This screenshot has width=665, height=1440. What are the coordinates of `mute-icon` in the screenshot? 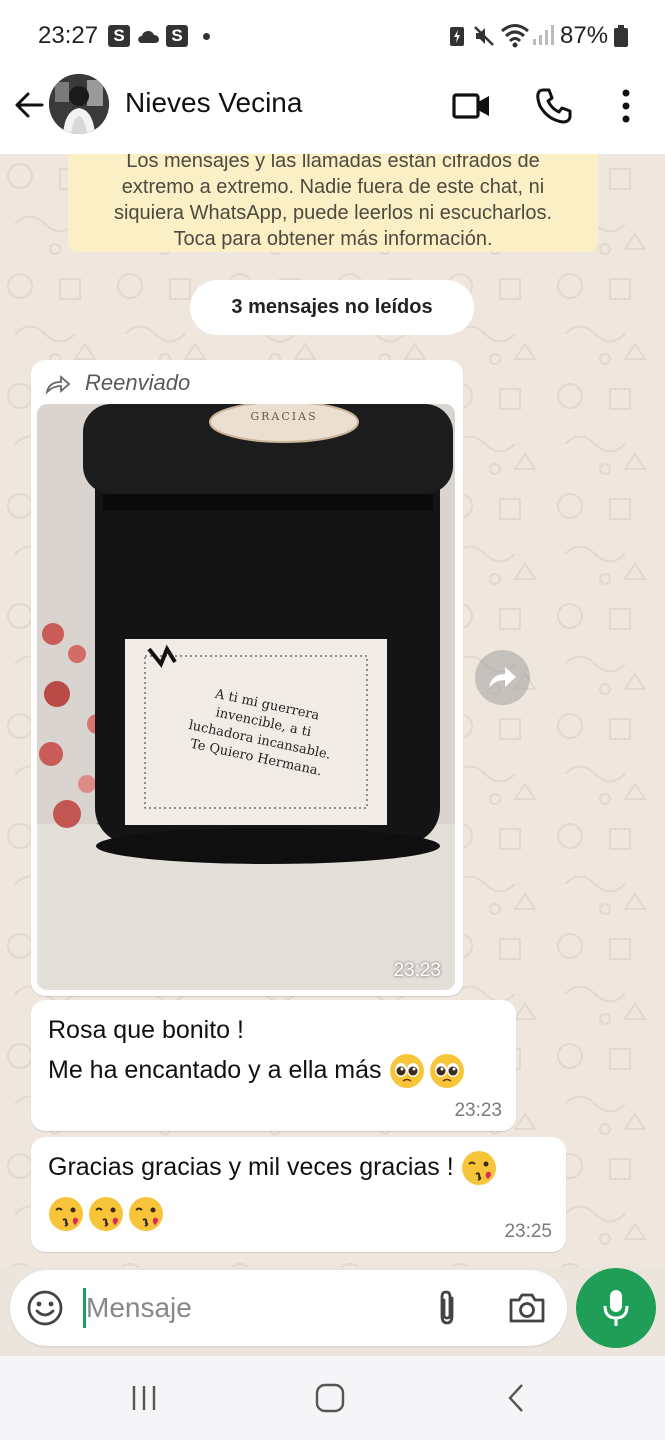 It's located at (484, 36).